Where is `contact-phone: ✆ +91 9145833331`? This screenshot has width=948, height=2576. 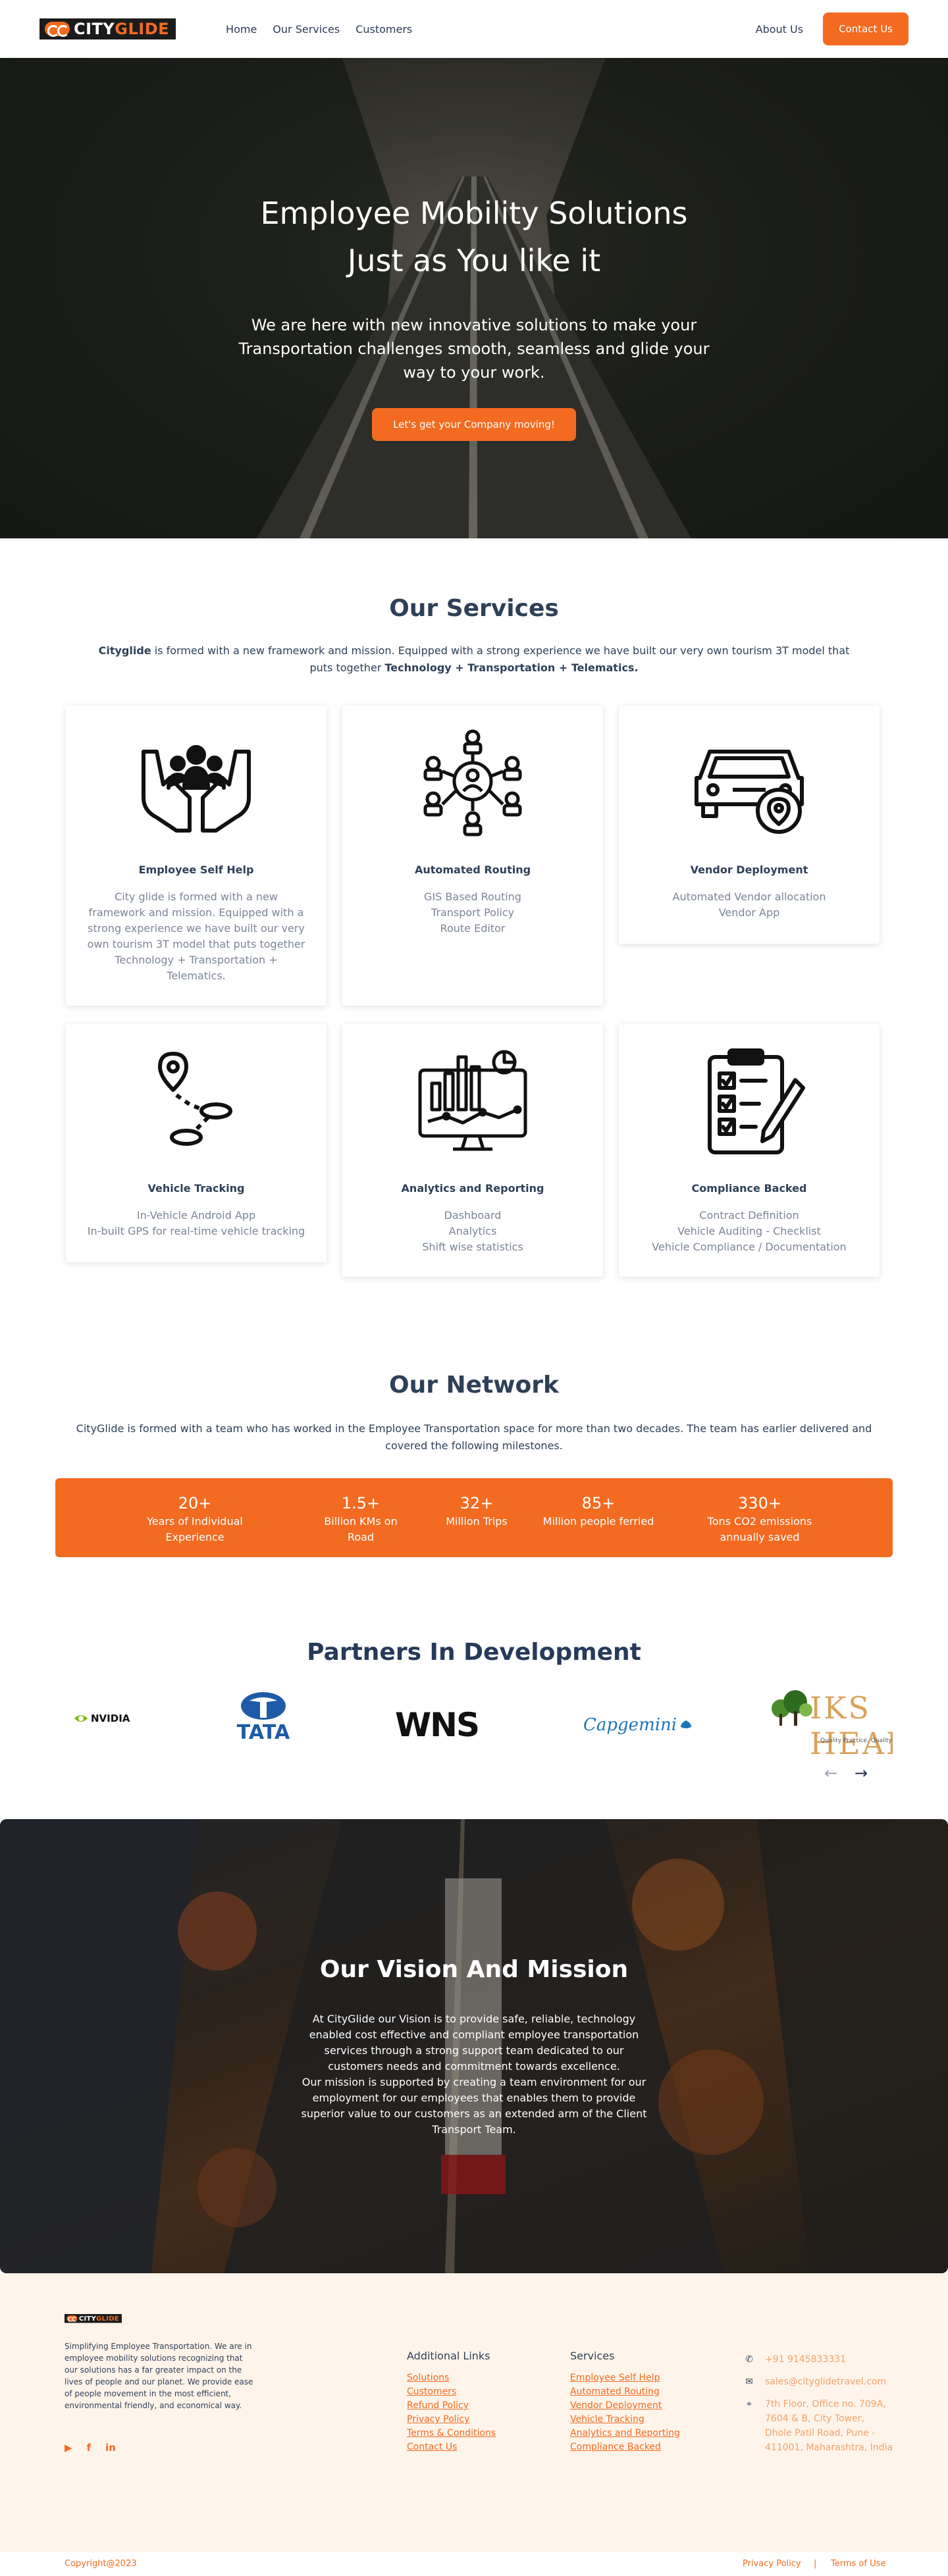 contact-phone: ✆ +91 9145833331 is located at coordinates (819, 2359).